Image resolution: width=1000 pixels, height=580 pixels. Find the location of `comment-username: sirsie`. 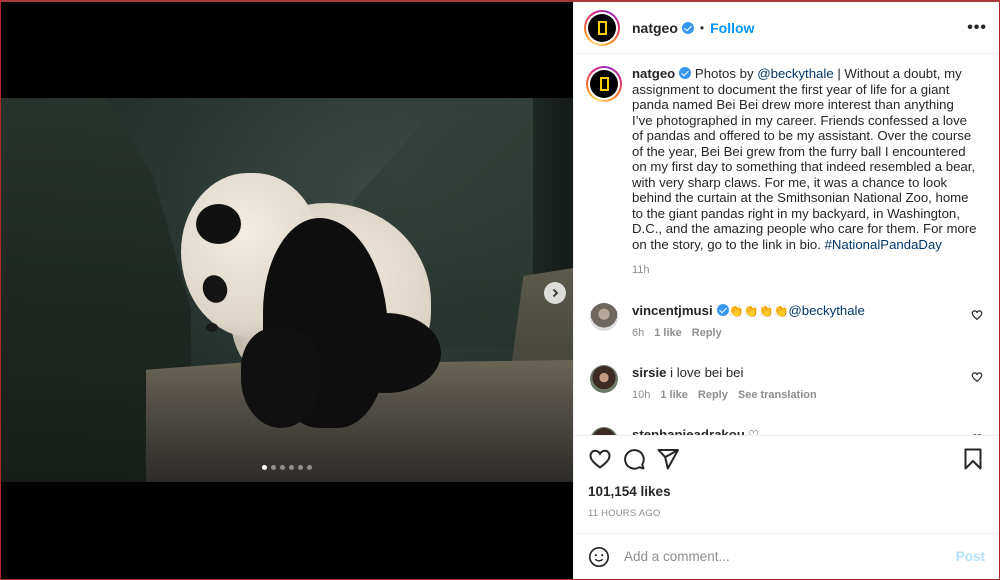

comment-username: sirsie is located at coordinates (649, 372).